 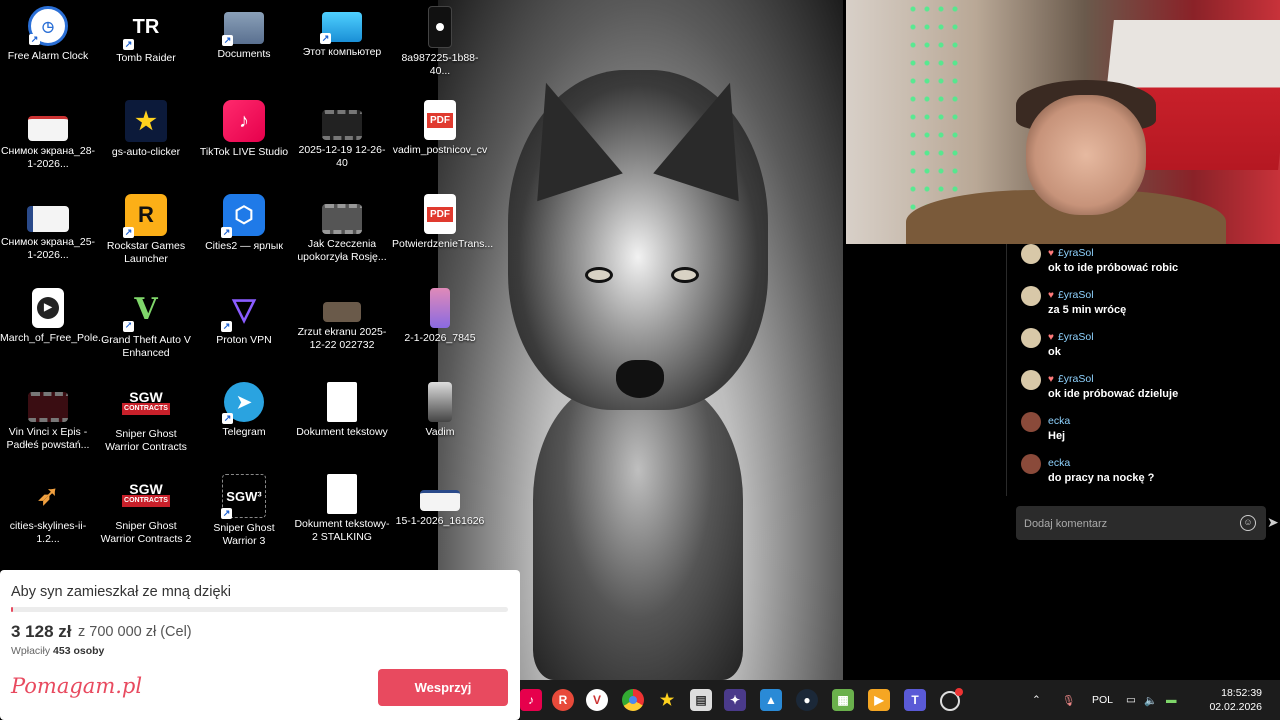 What do you see at coordinates (1131, 700) in the screenshot?
I see `network-icon: ▭` at bounding box center [1131, 700].